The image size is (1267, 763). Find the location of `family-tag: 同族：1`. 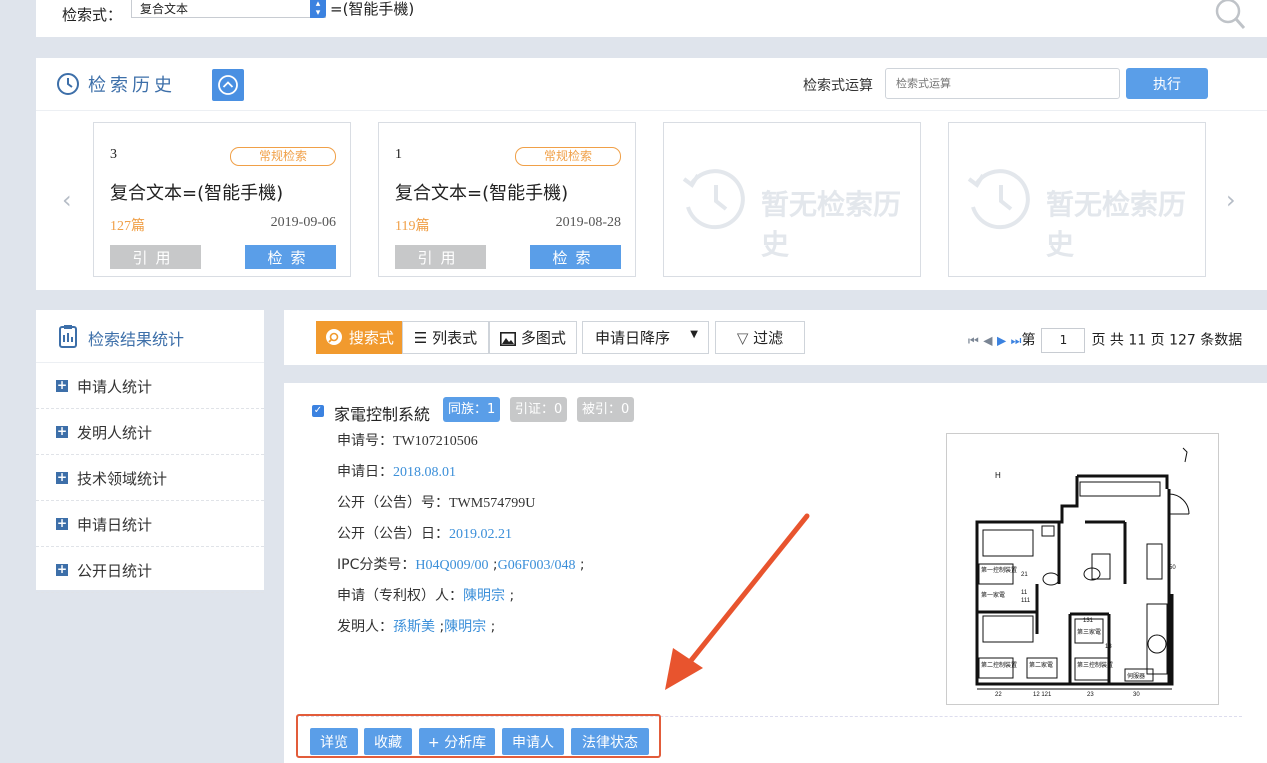

family-tag: 同族：1 is located at coordinates (472, 409).